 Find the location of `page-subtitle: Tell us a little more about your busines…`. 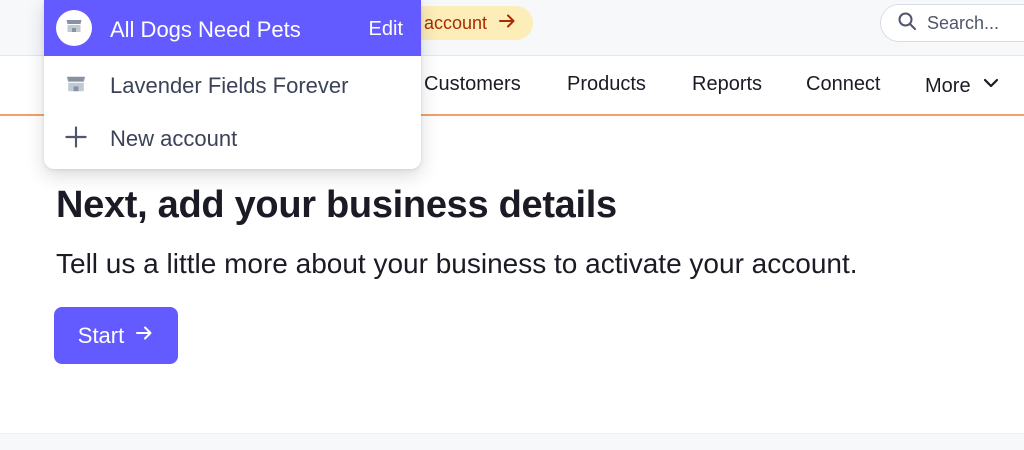

page-subtitle: Tell us a little more about your busines… is located at coordinates (457, 263).